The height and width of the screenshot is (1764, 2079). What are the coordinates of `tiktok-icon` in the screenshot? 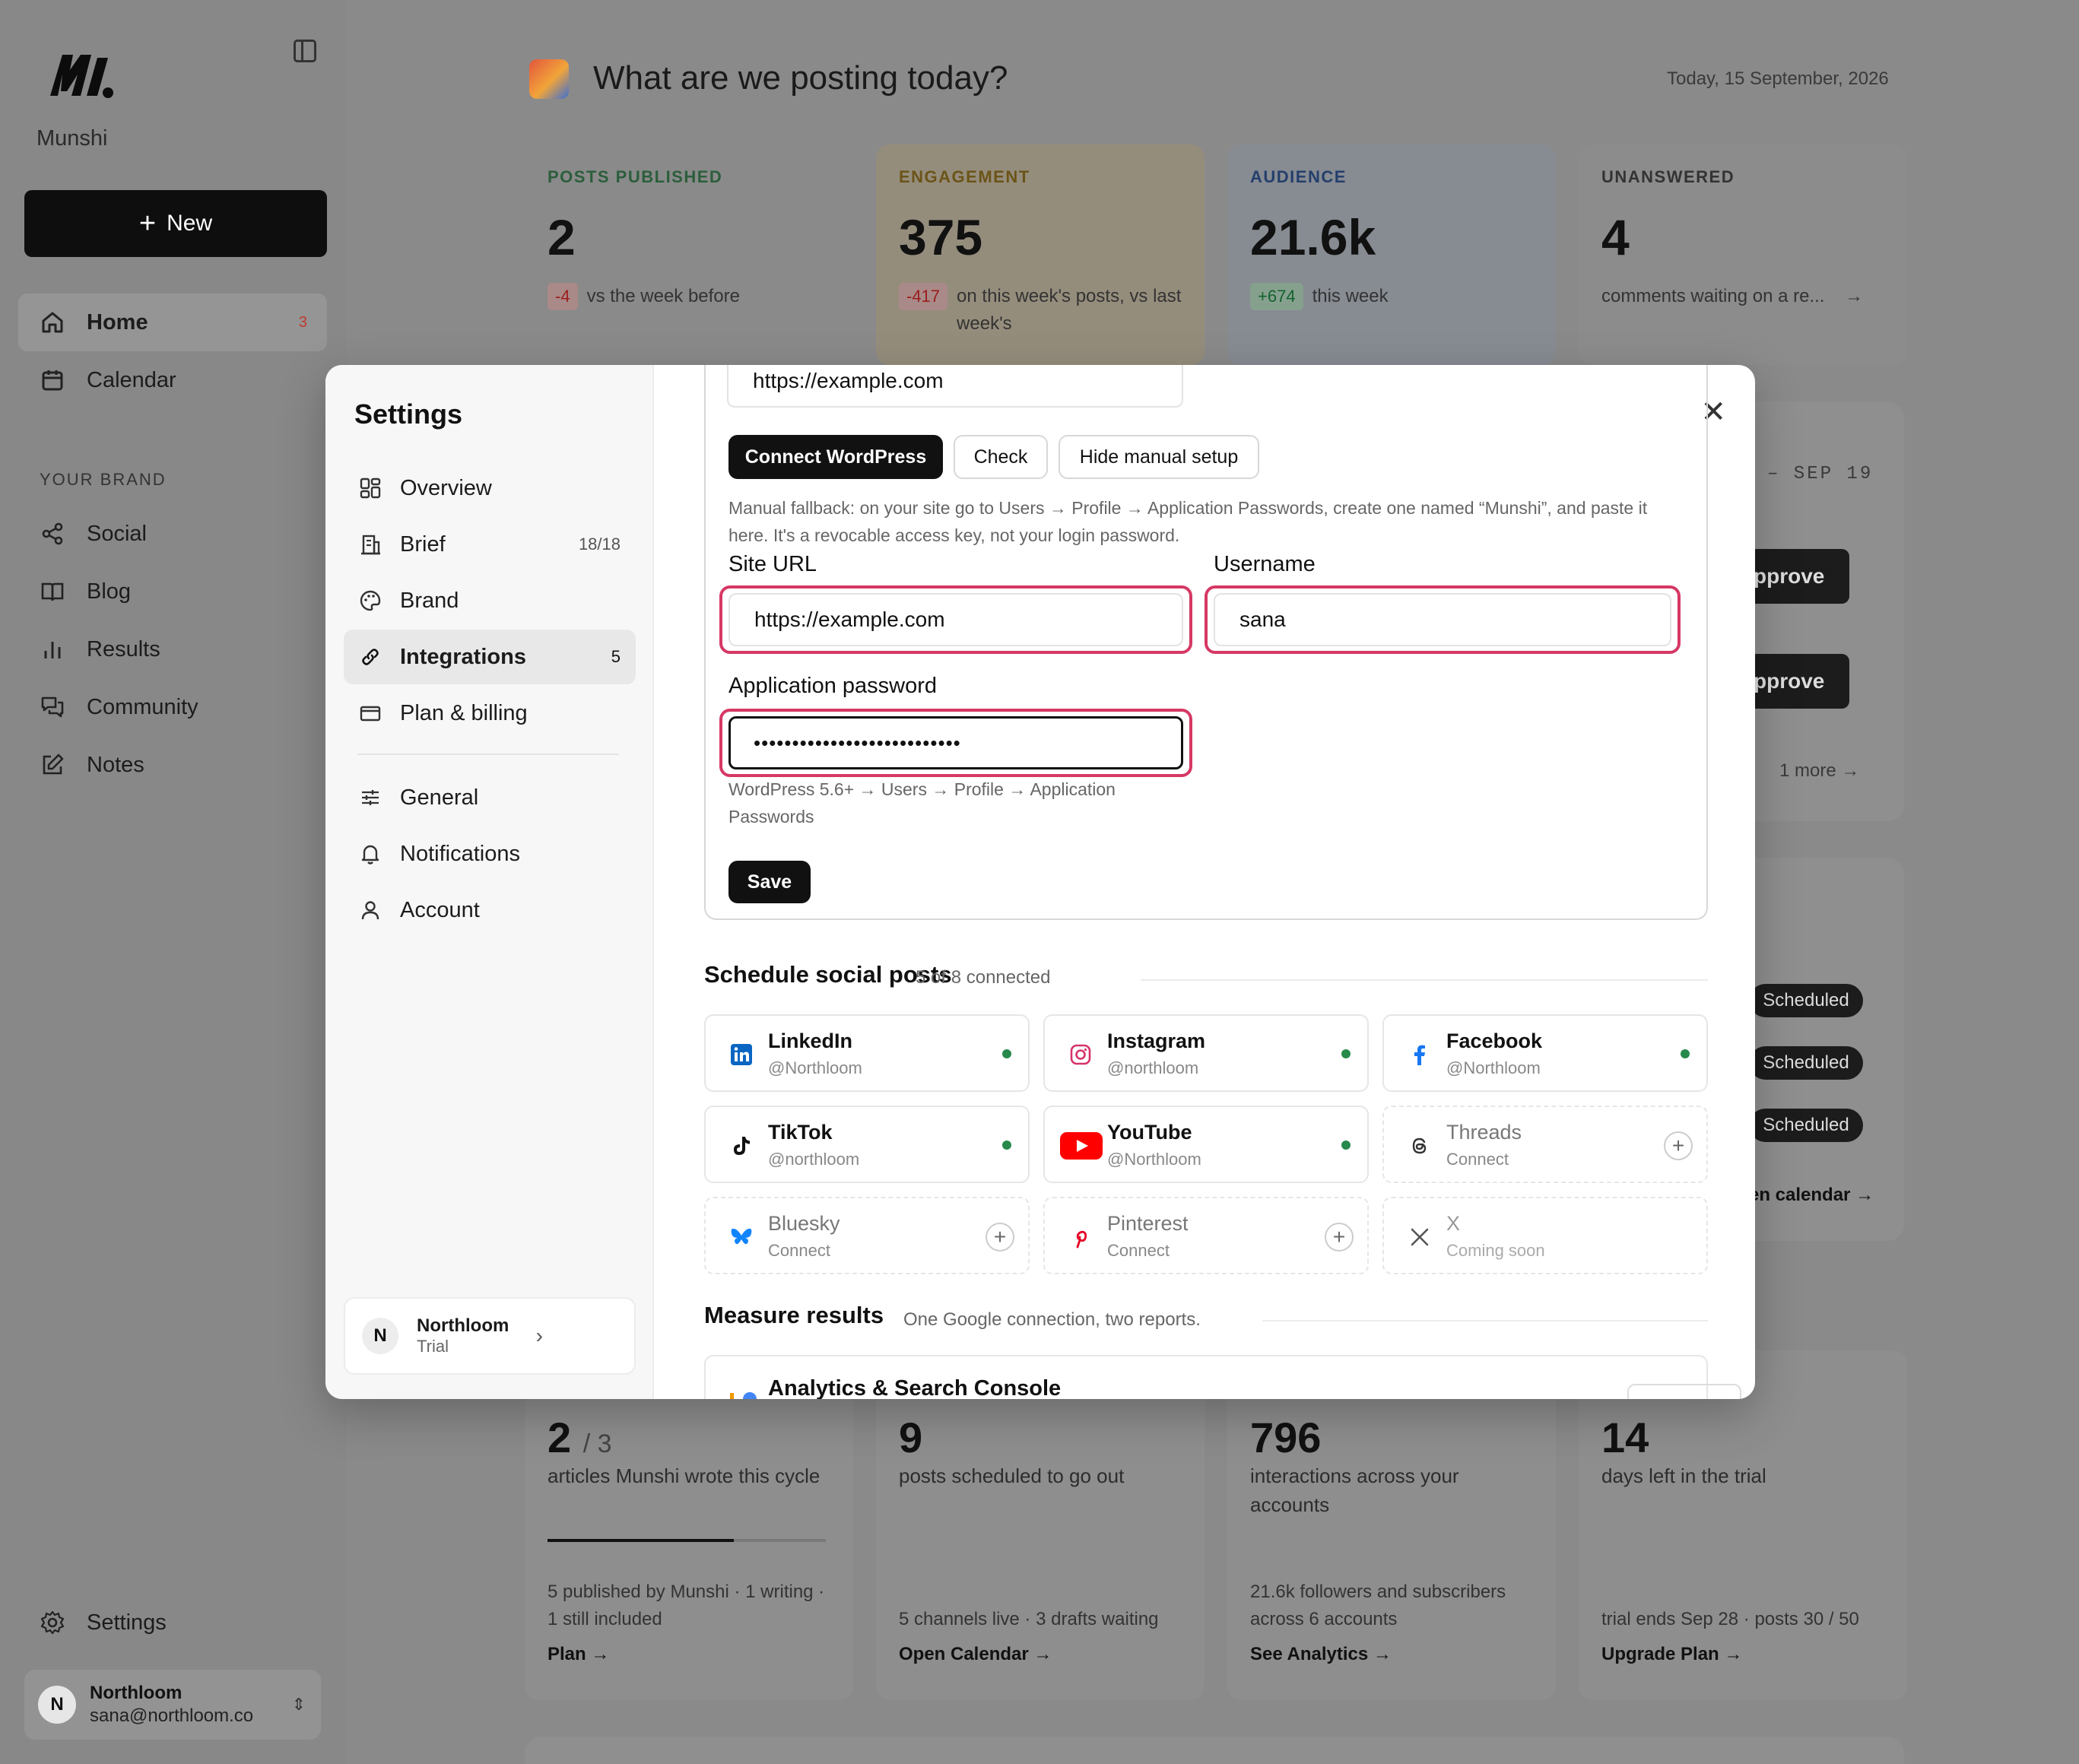 It's located at (741, 1146).